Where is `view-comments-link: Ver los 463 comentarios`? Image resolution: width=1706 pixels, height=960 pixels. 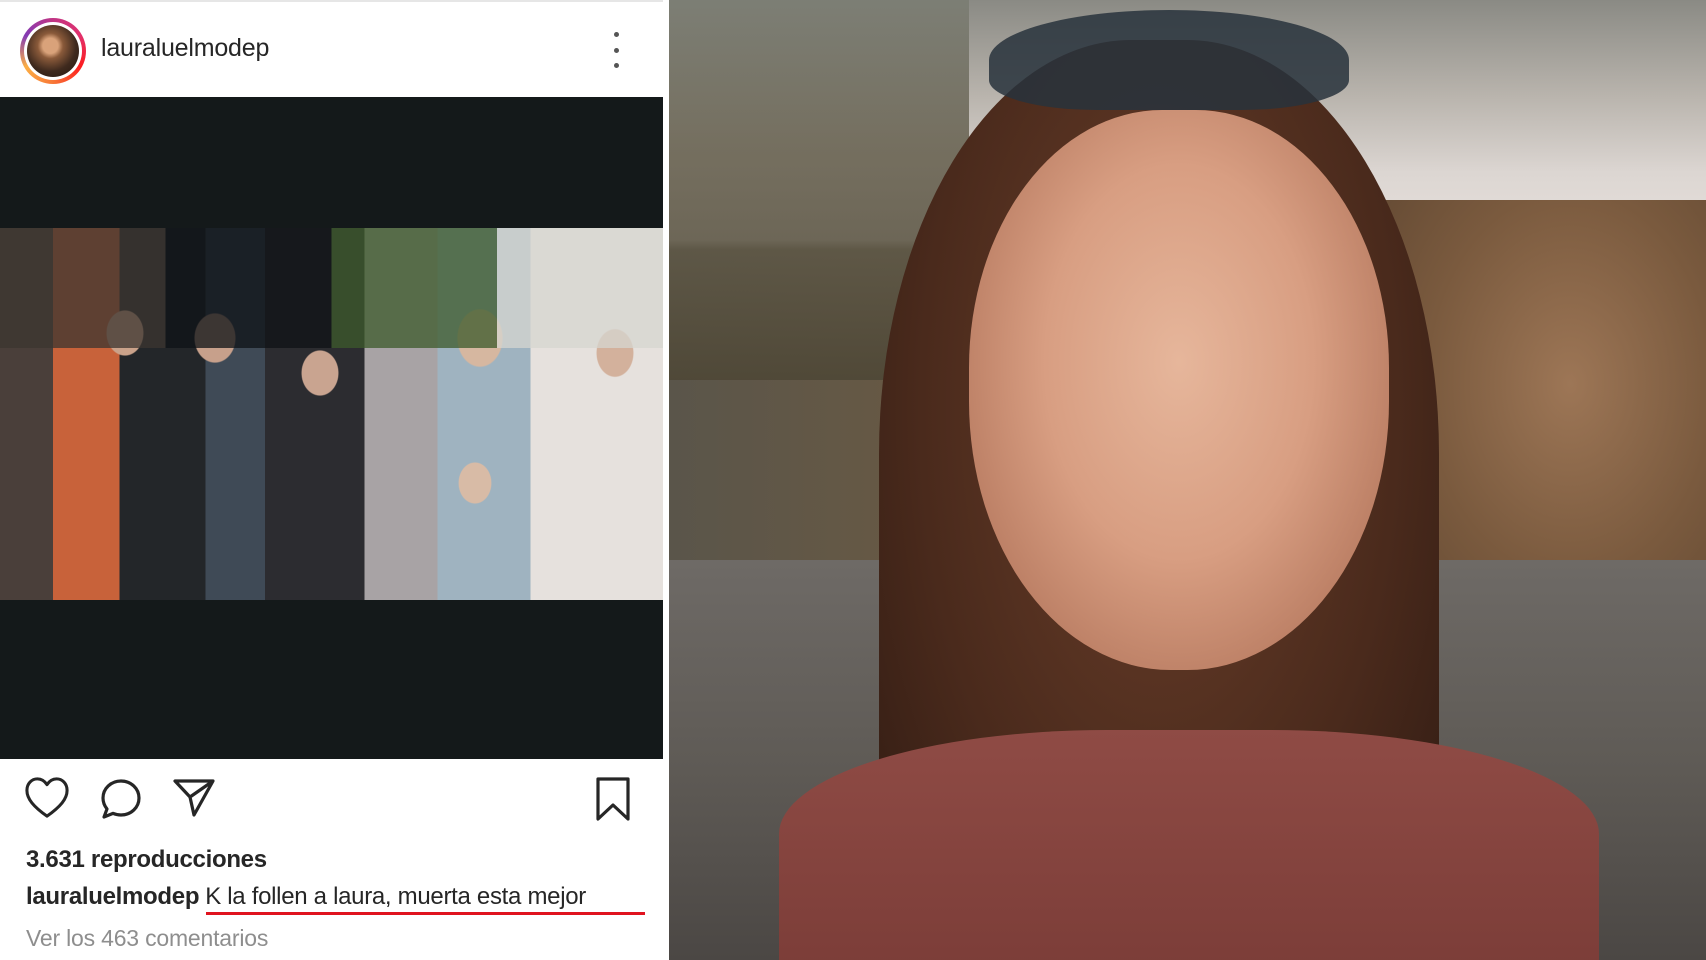 view-comments-link: Ver los 463 comentarios is located at coordinates (147, 938).